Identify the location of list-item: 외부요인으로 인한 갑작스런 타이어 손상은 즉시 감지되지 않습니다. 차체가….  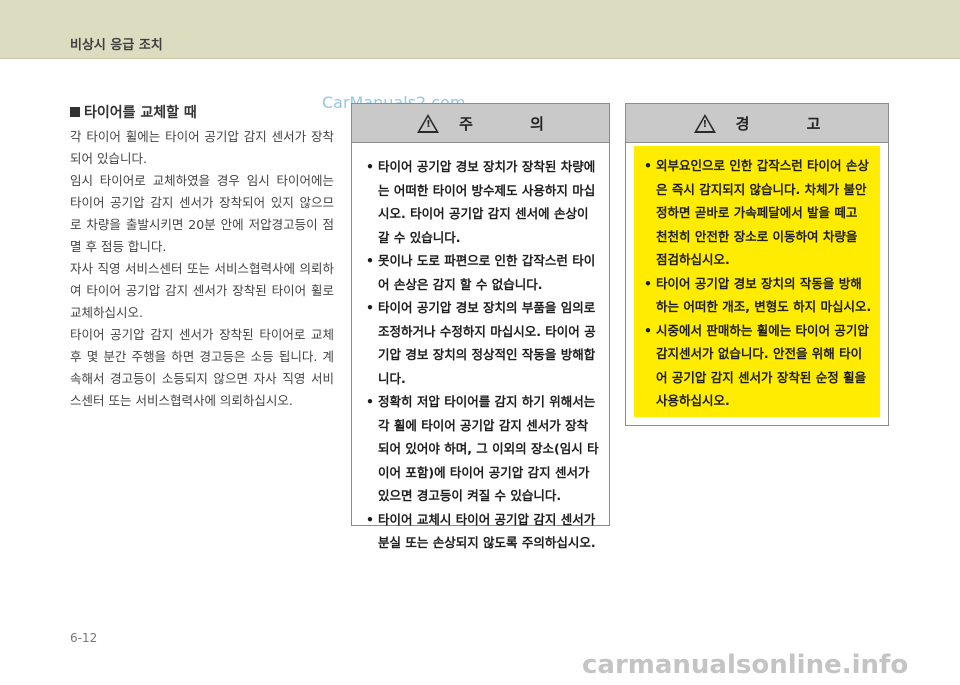
(758, 213).